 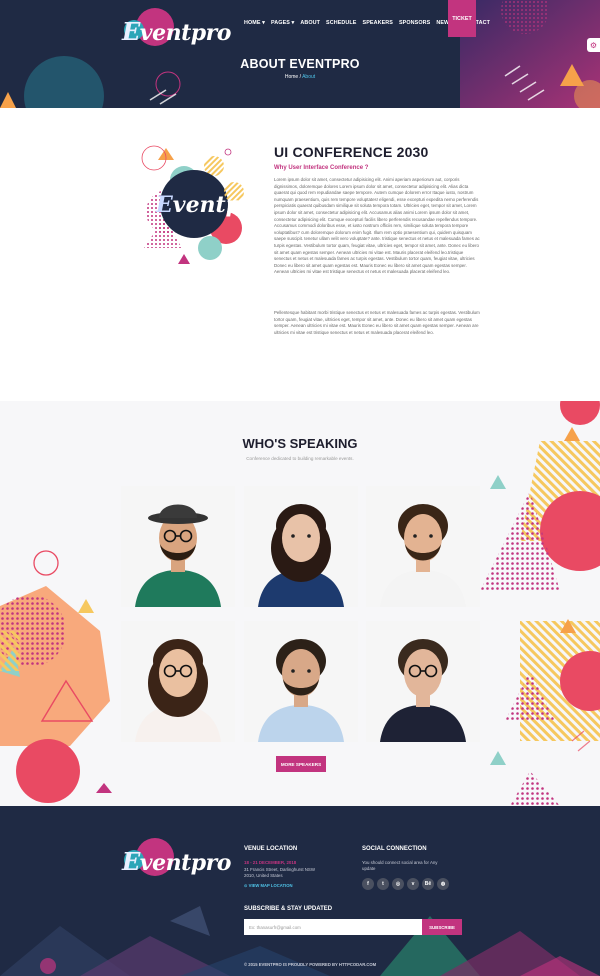 What do you see at coordinates (333, 927) in the screenshot?
I see `subscribe-email-input: Ex: thanasurfr@gmail.com` at bounding box center [333, 927].